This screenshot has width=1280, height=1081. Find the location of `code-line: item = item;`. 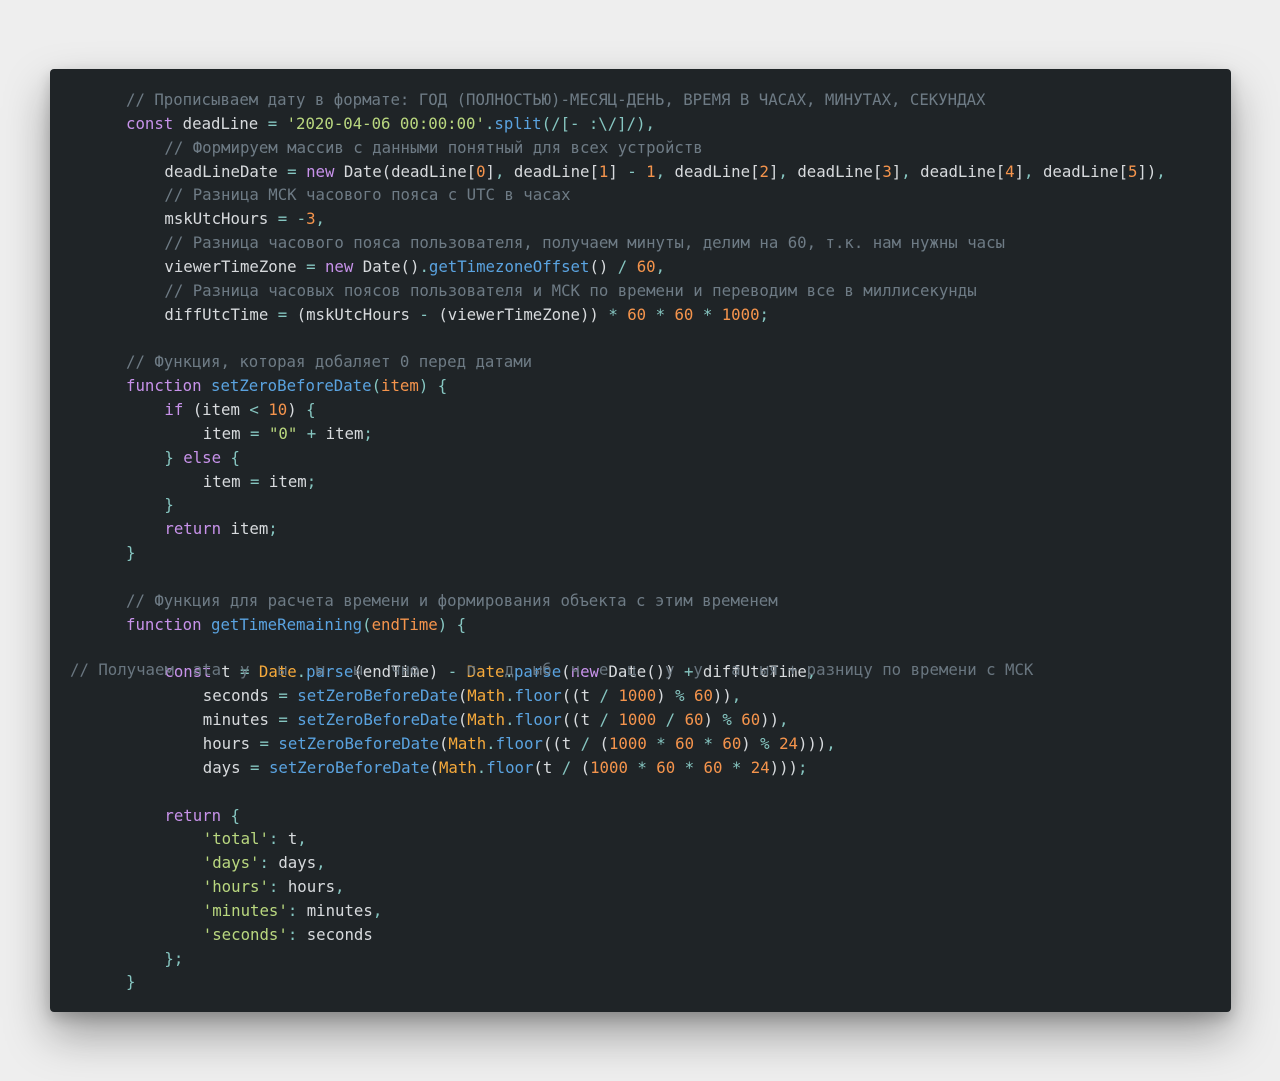

code-line: item = item; is located at coordinates (259, 482).